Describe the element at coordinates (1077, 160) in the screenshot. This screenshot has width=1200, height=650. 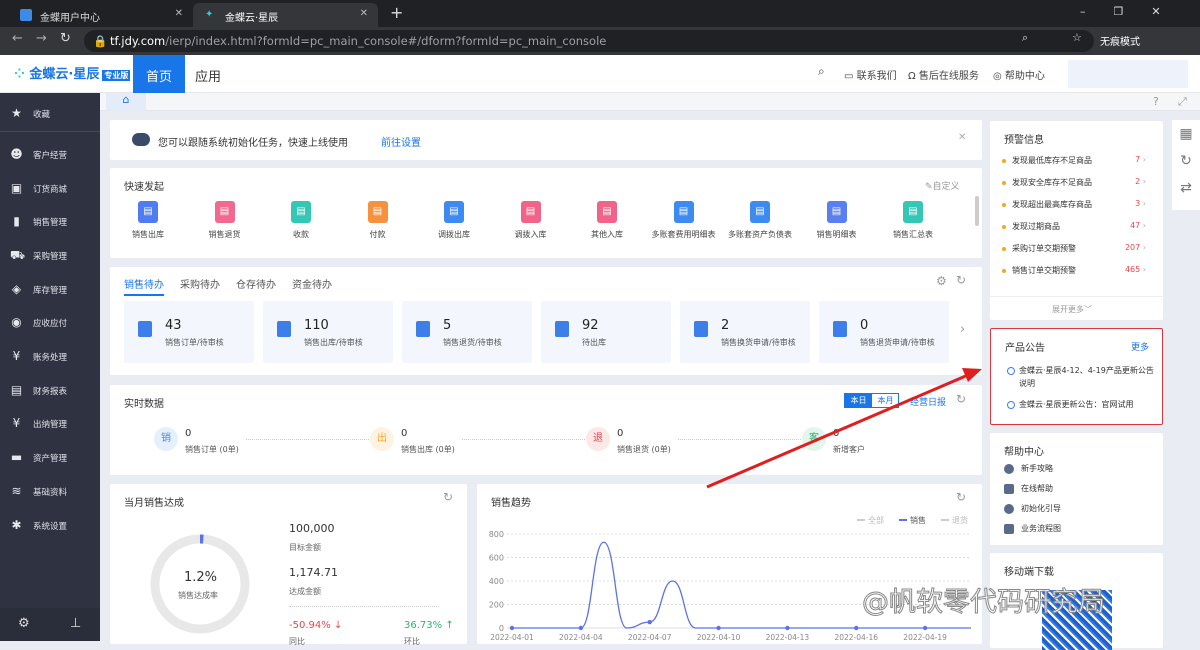
I see `warning-item: 发现最低库存不足商品 7 ›` at that location.